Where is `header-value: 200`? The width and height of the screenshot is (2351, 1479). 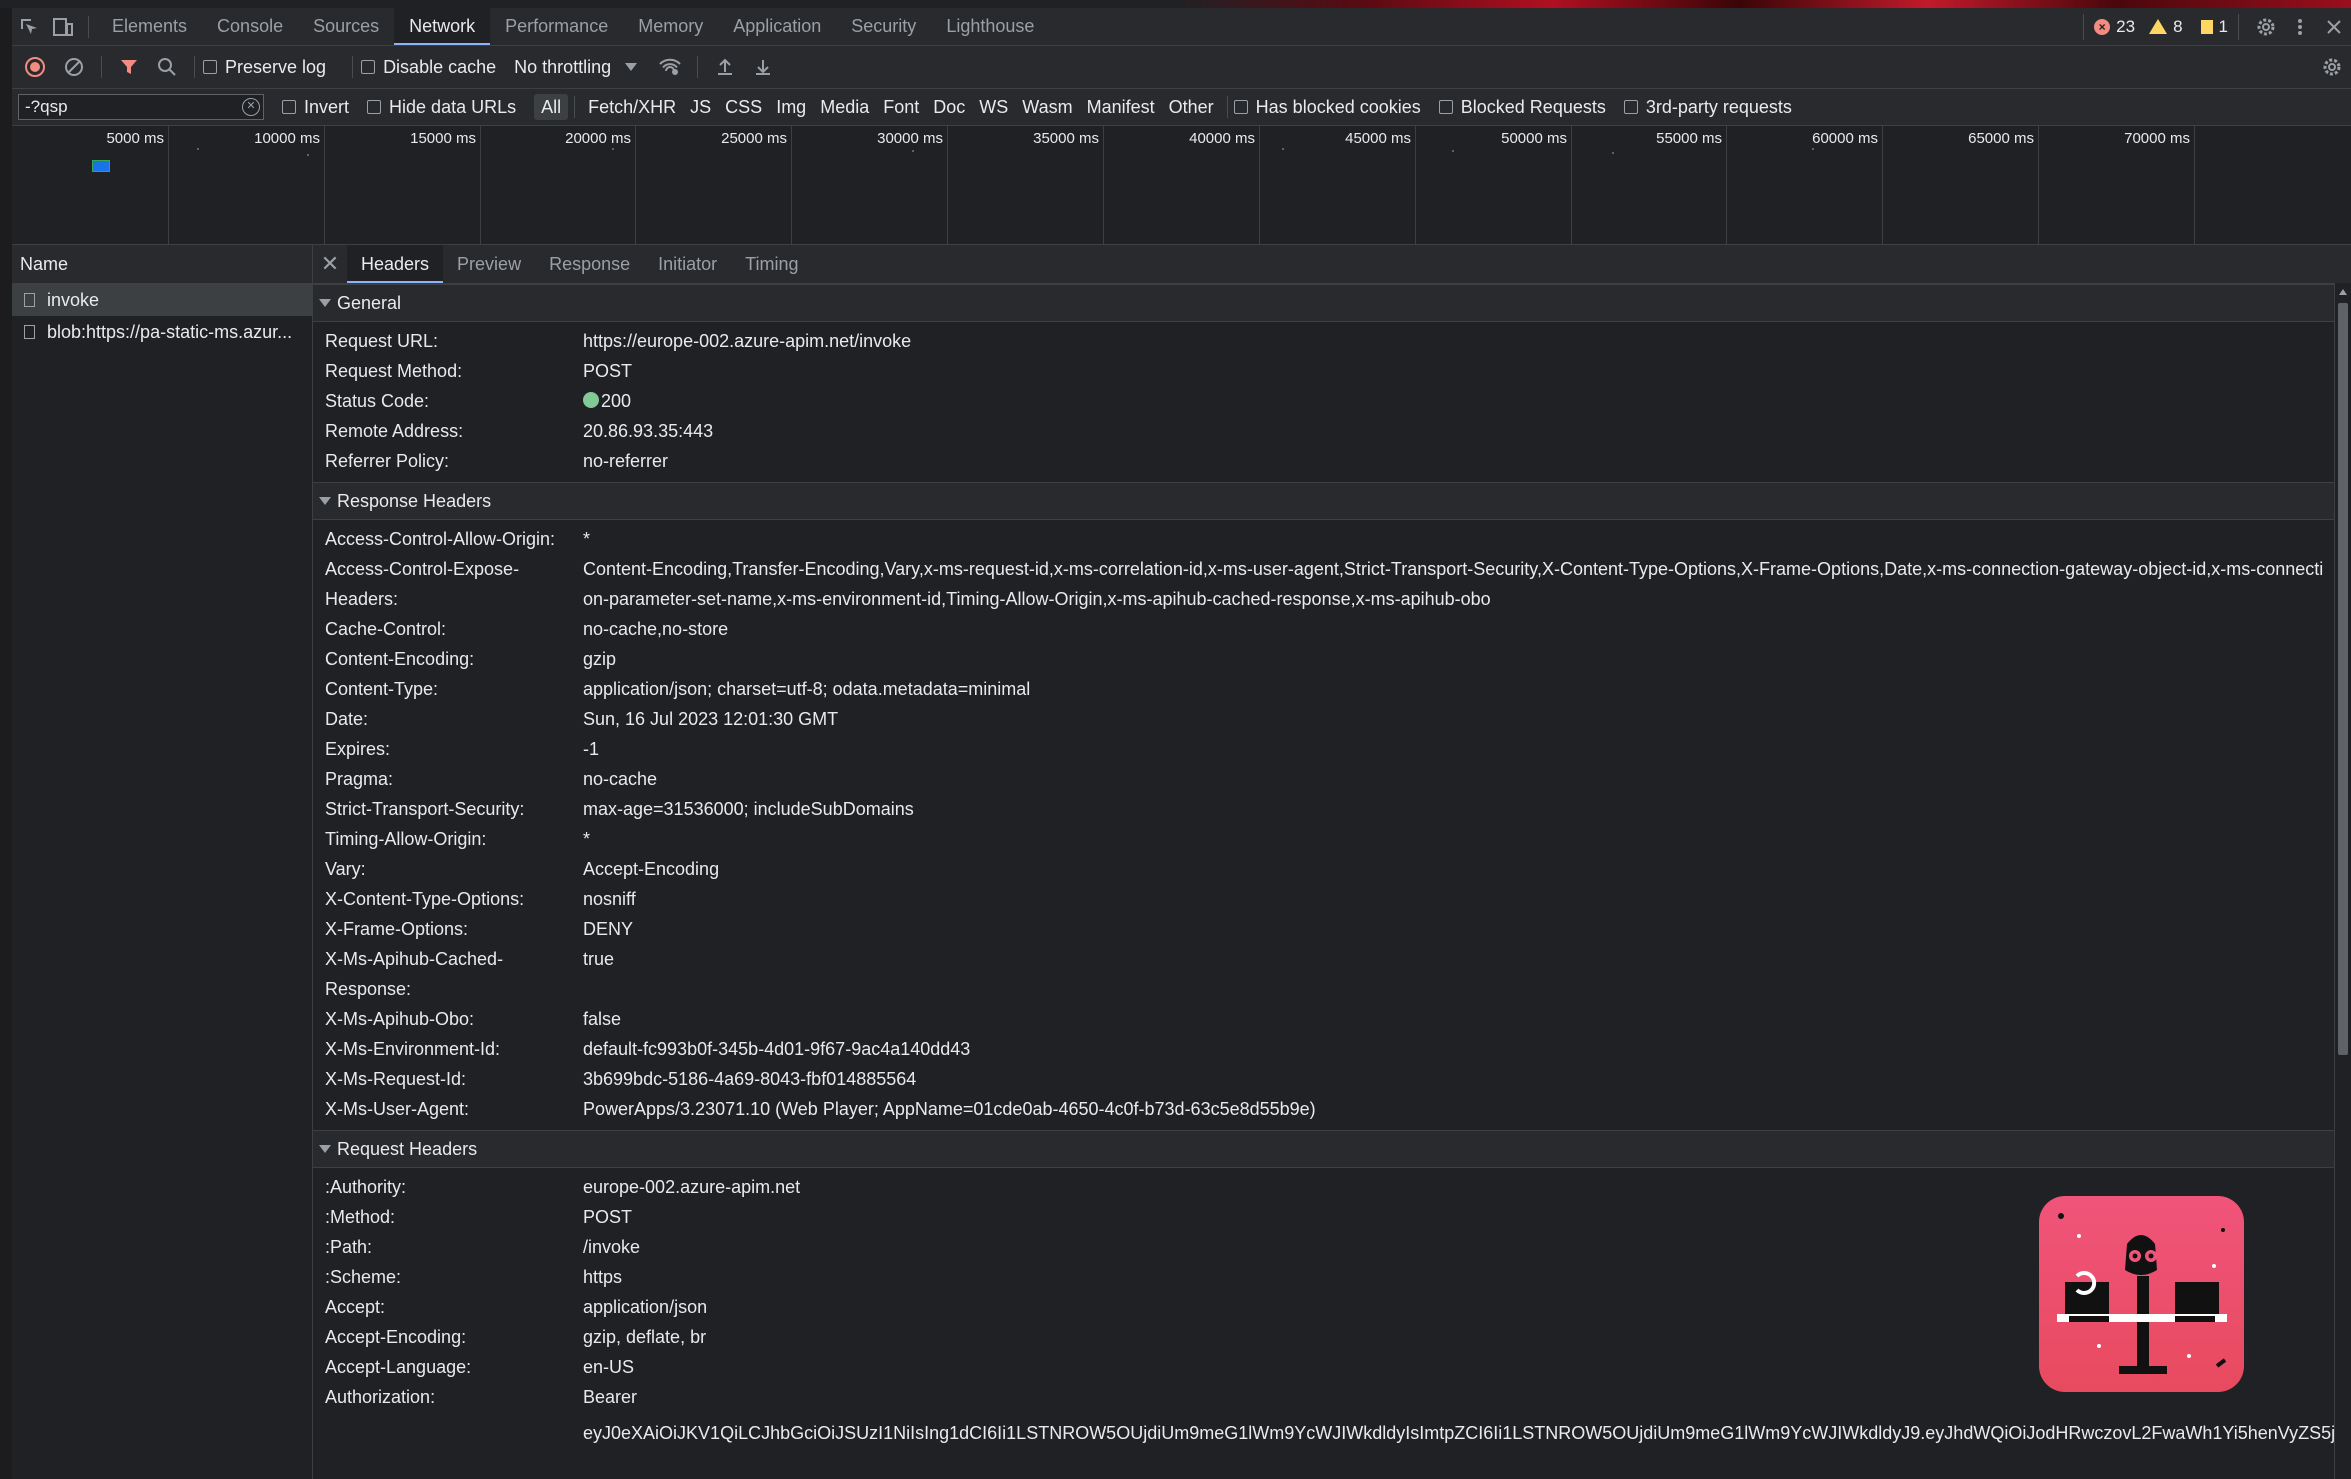 header-value: 200 is located at coordinates (1467, 401).